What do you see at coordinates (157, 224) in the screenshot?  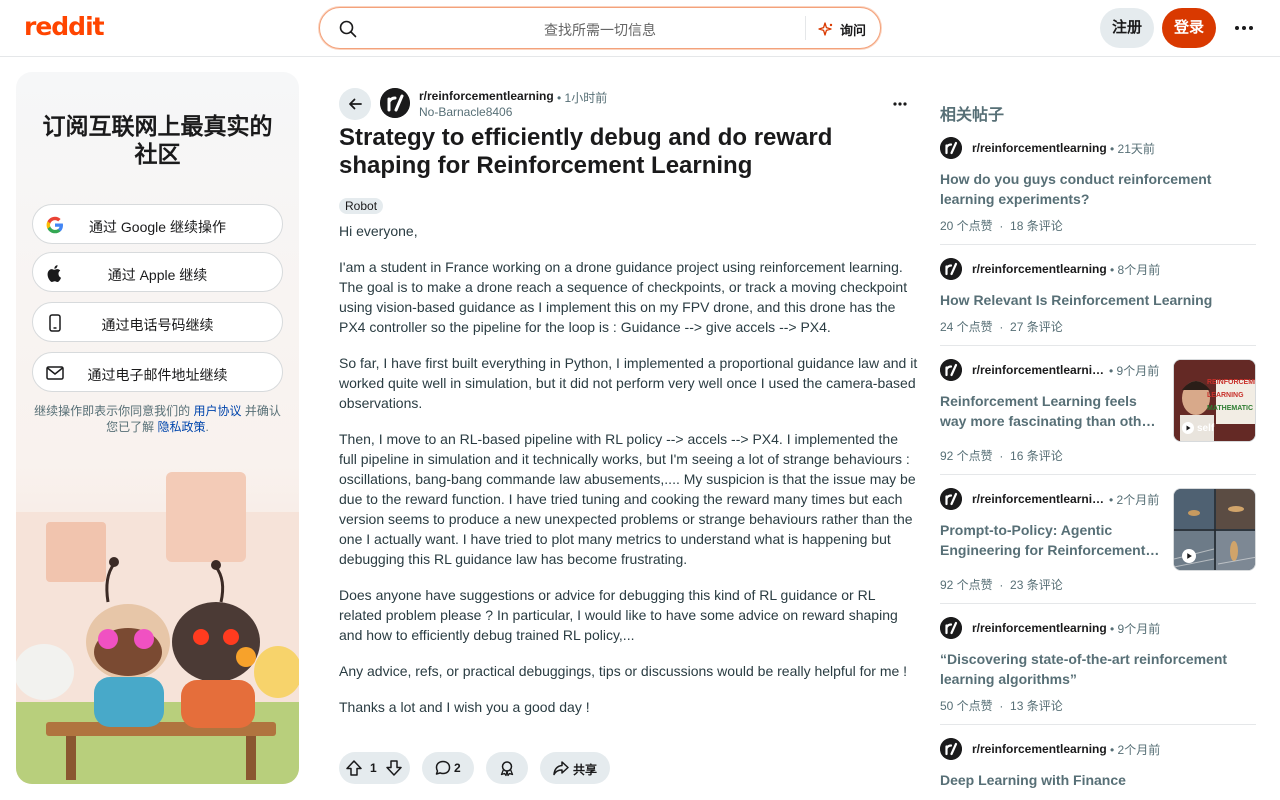 I see `google-login-button: 通过 Google 继续操作` at bounding box center [157, 224].